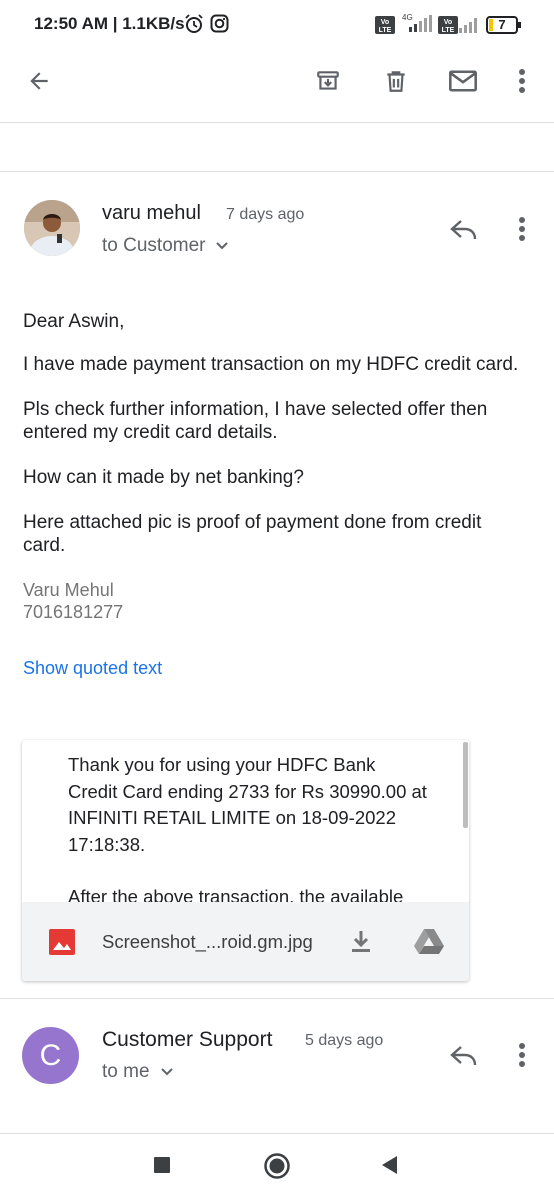 Image resolution: width=554 pixels, height=1200 pixels. Describe the element at coordinates (522, 229) in the screenshot. I see `message-more-icon` at that location.